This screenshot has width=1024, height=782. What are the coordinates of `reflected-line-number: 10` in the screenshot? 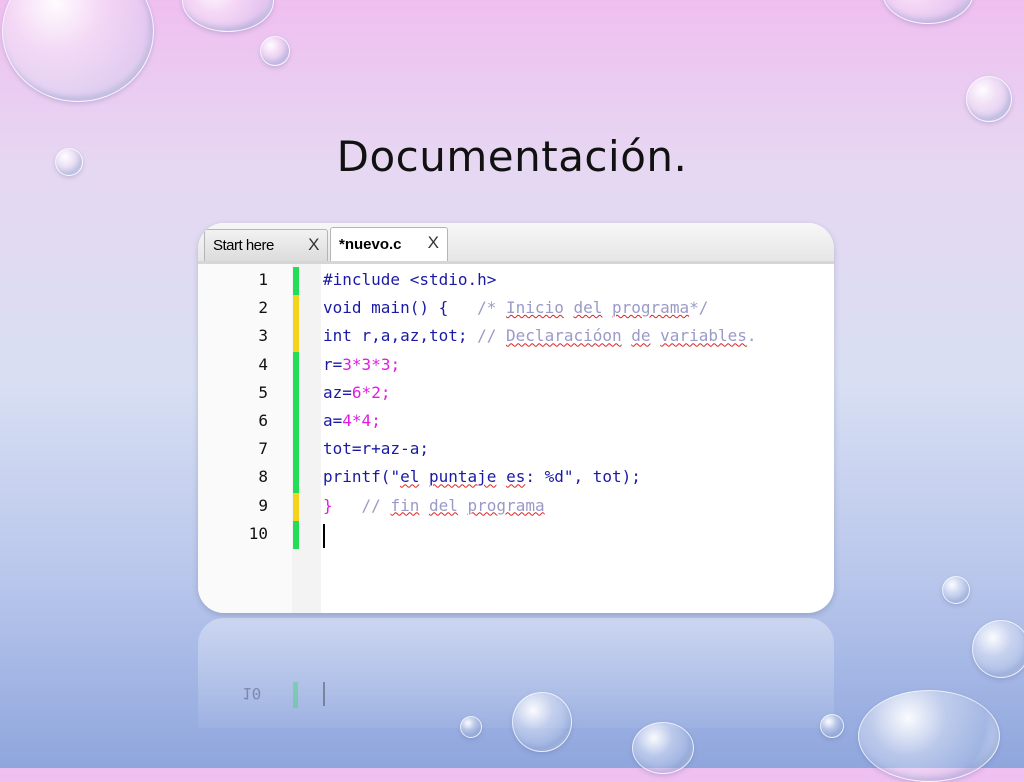 It's located at (252, 693).